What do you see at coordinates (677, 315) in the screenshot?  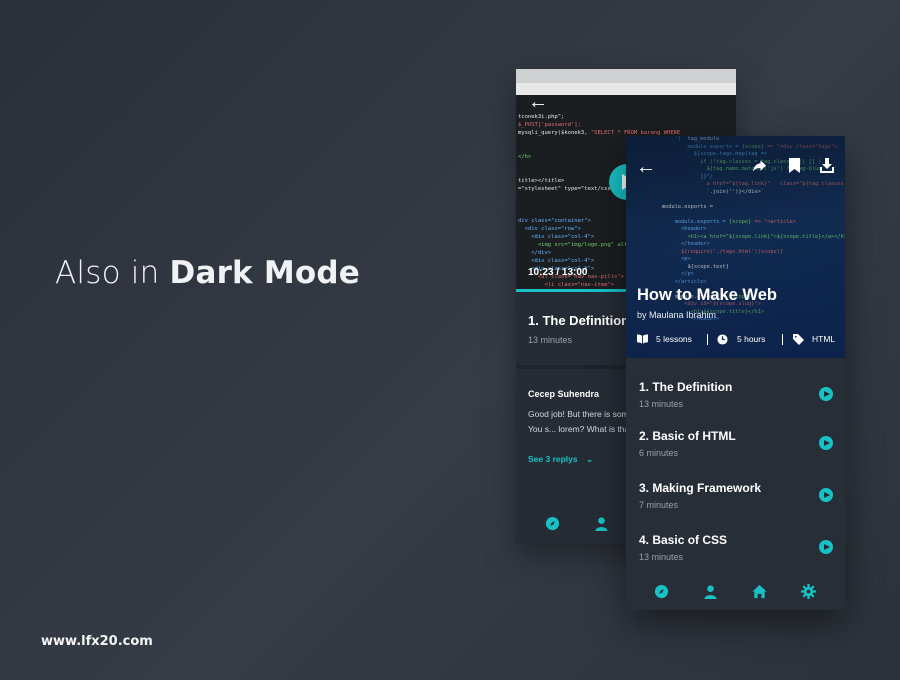 I see `course-author: by Maulana Ibrahim` at bounding box center [677, 315].